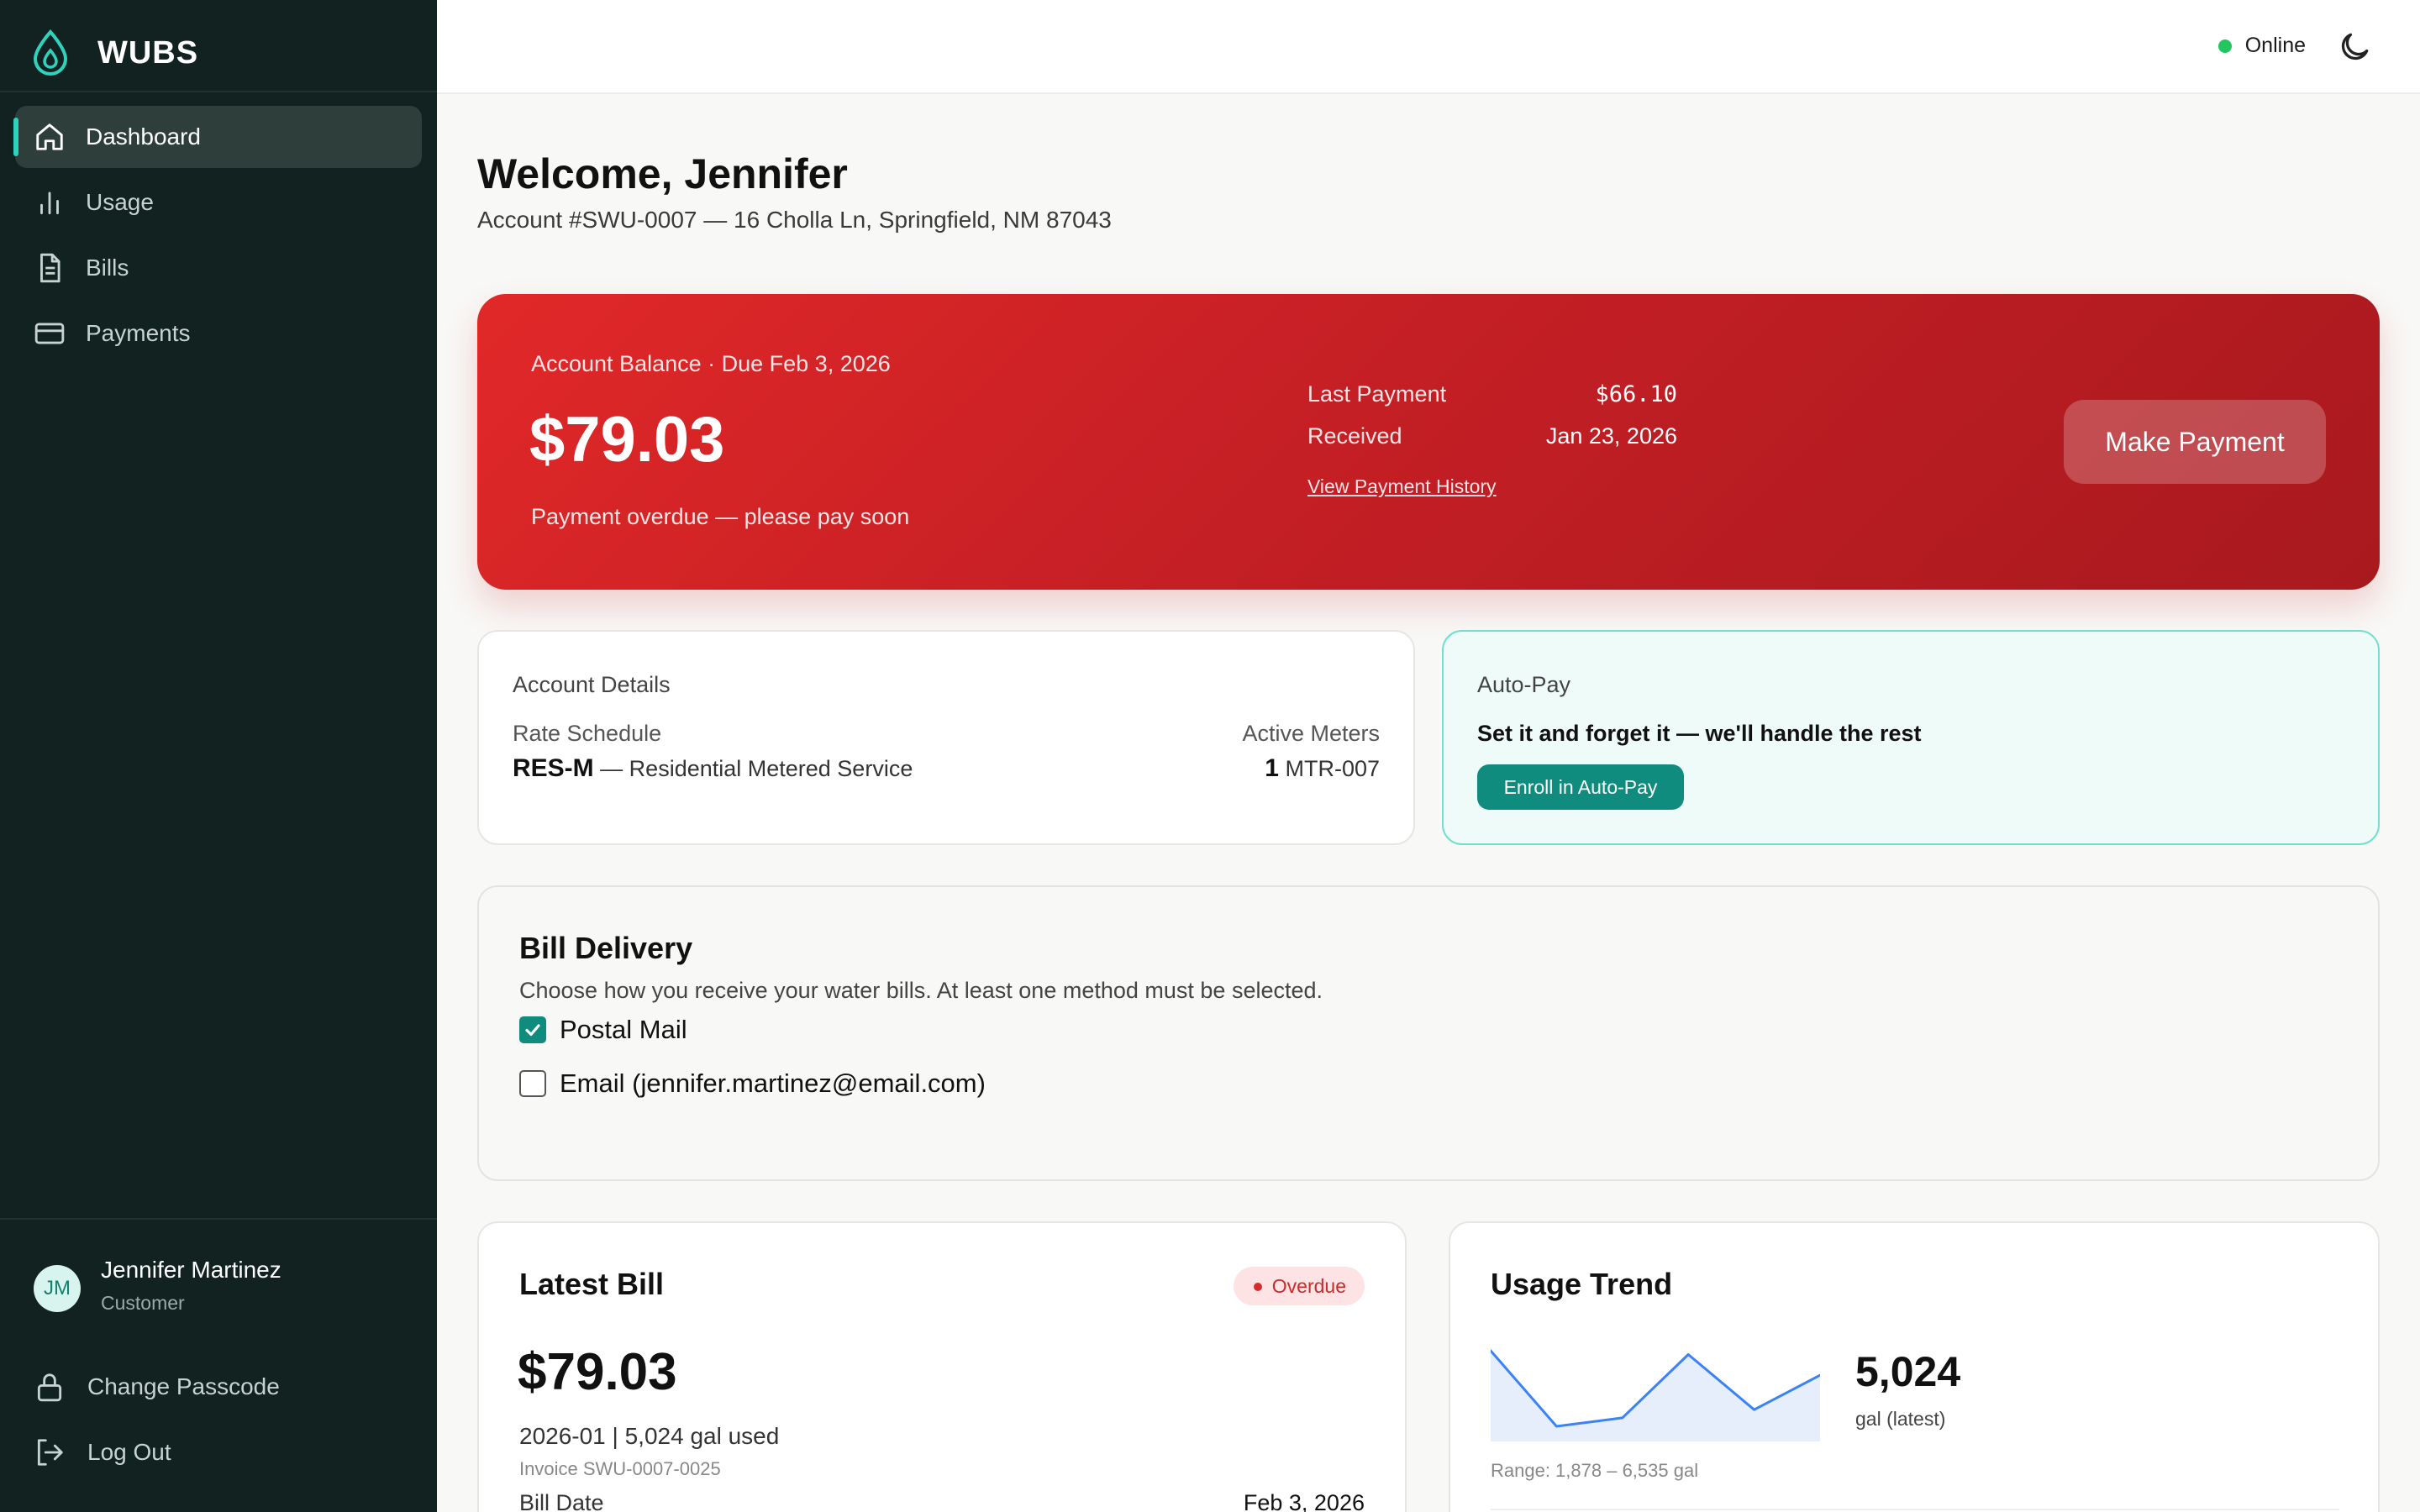 This screenshot has width=2420, height=1512. I want to click on moon-icon, so click(2355, 46).